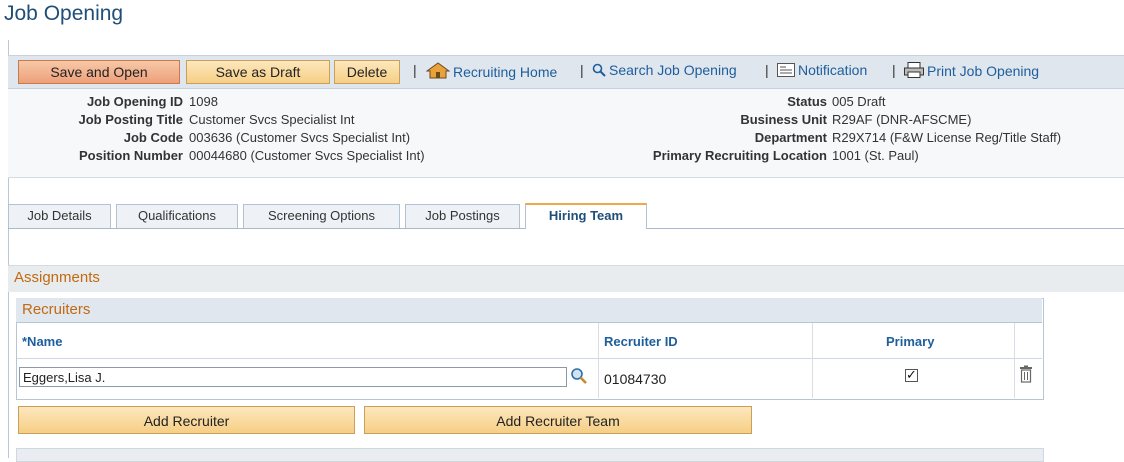 The width and height of the screenshot is (1124, 462). What do you see at coordinates (558, 420) in the screenshot?
I see `add-recruiter-team-button: Add Recruiter Team` at bounding box center [558, 420].